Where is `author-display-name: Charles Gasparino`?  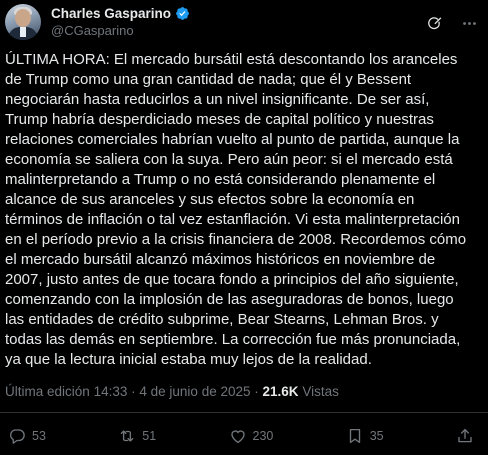 author-display-name: Charles Gasparino is located at coordinates (111, 13).